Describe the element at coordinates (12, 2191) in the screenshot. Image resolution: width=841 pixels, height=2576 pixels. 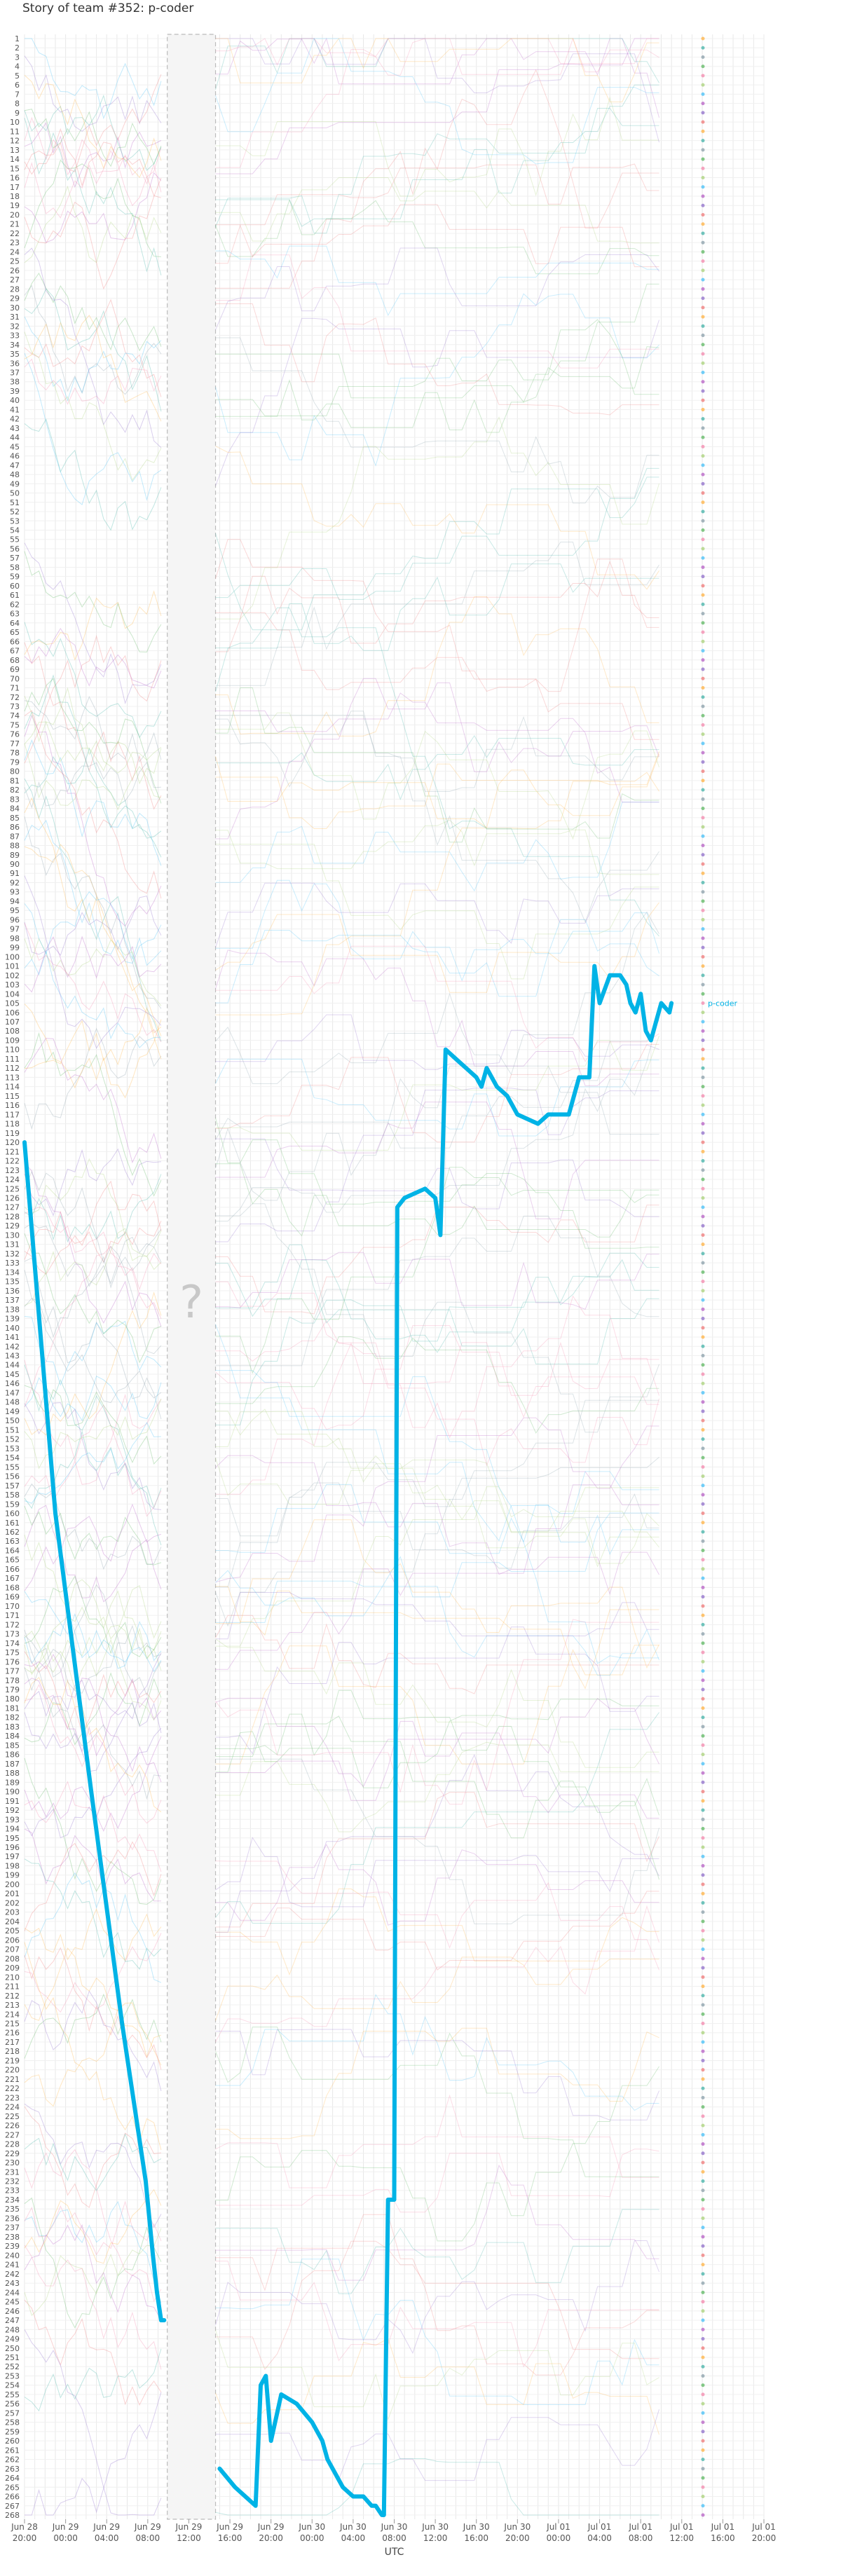
I see `y-tick-label: 233` at that location.